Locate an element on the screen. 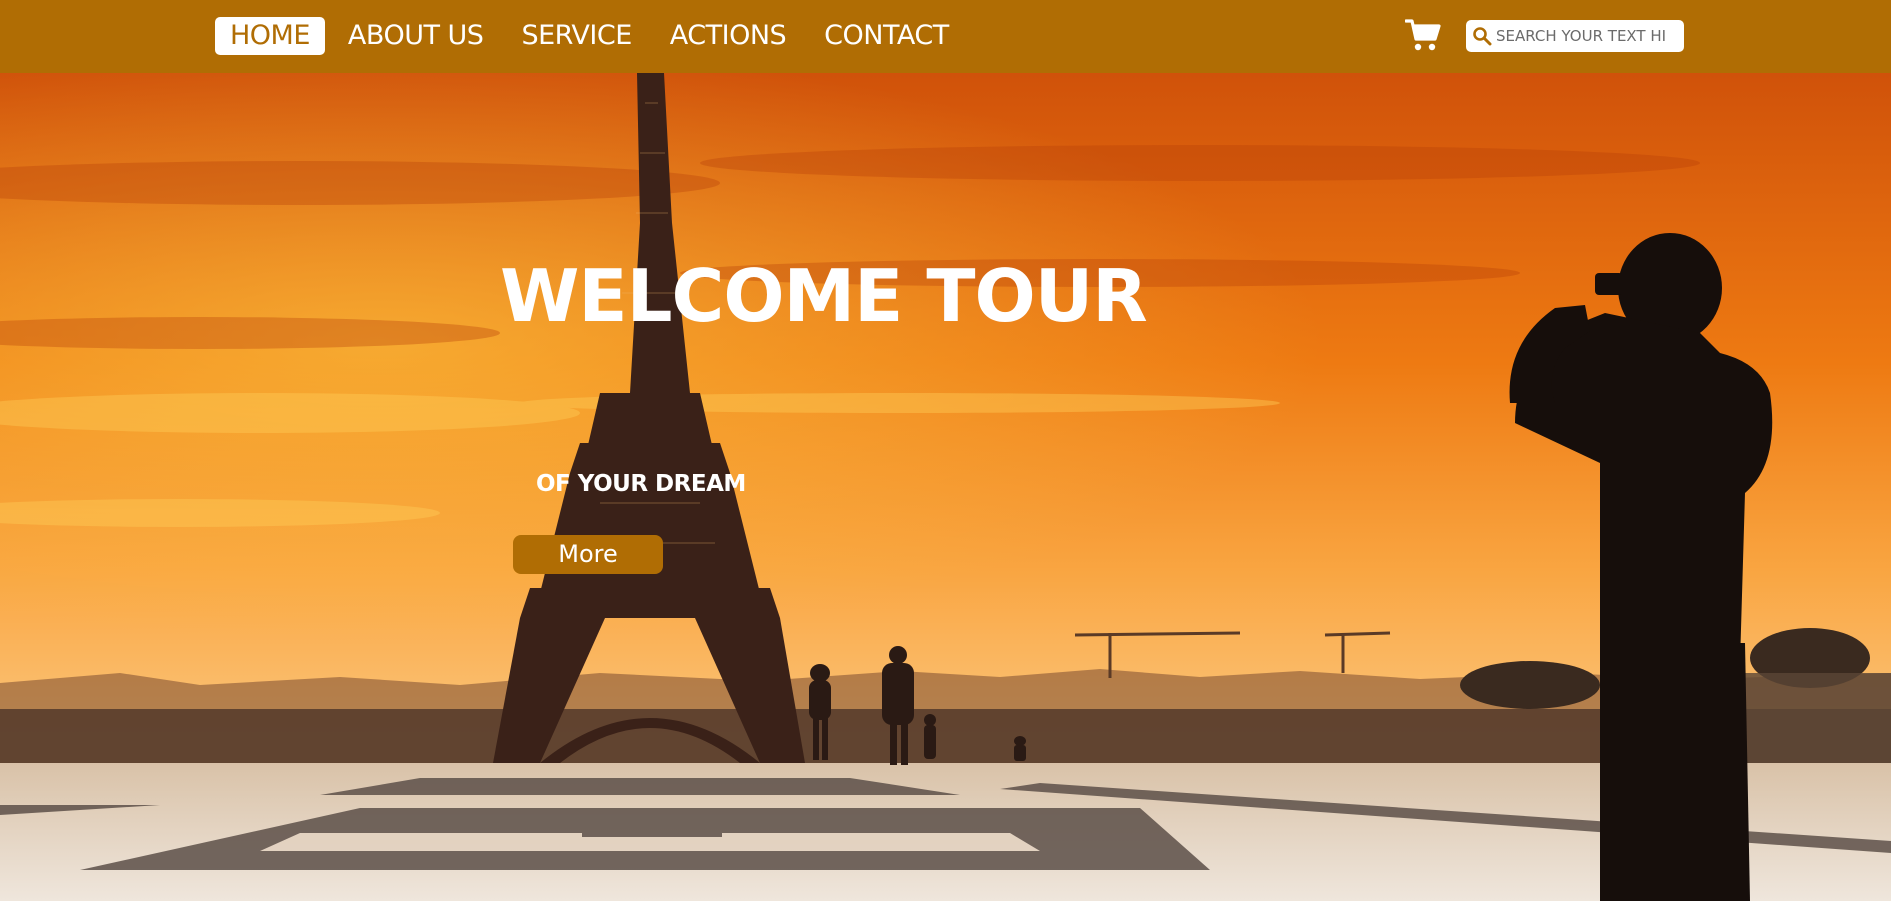  hero-subtitle: OF YOUR DREAM is located at coordinates (641, 484).